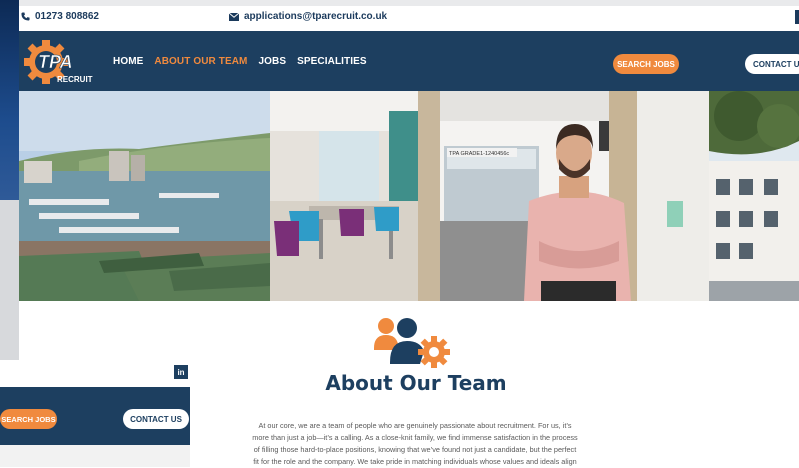 This screenshot has height=468, width=799. What do you see at coordinates (772, 64) in the screenshot?
I see `contact-us-button: CONTACT US` at bounding box center [772, 64].